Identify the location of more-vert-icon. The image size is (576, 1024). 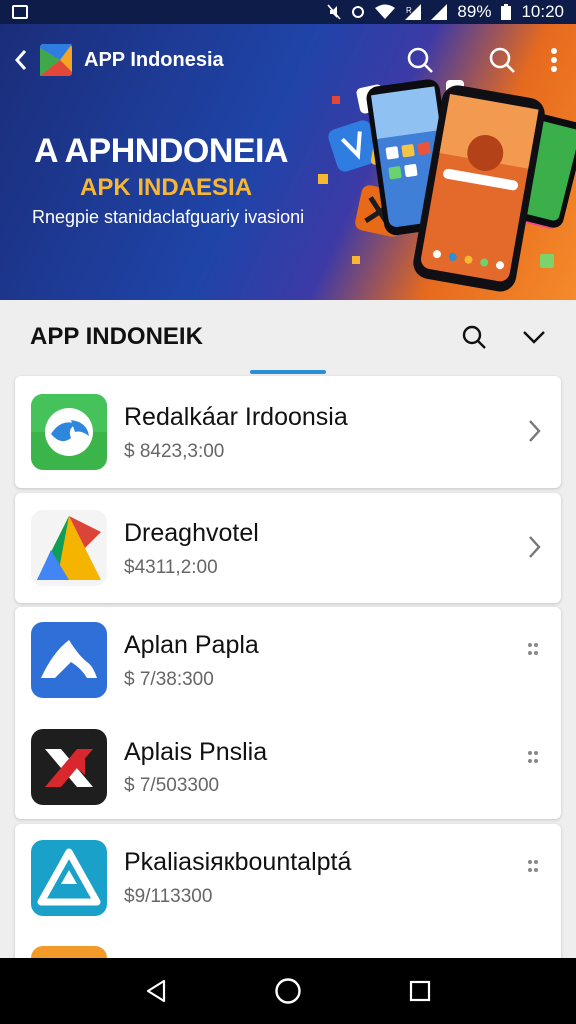
(554, 60).